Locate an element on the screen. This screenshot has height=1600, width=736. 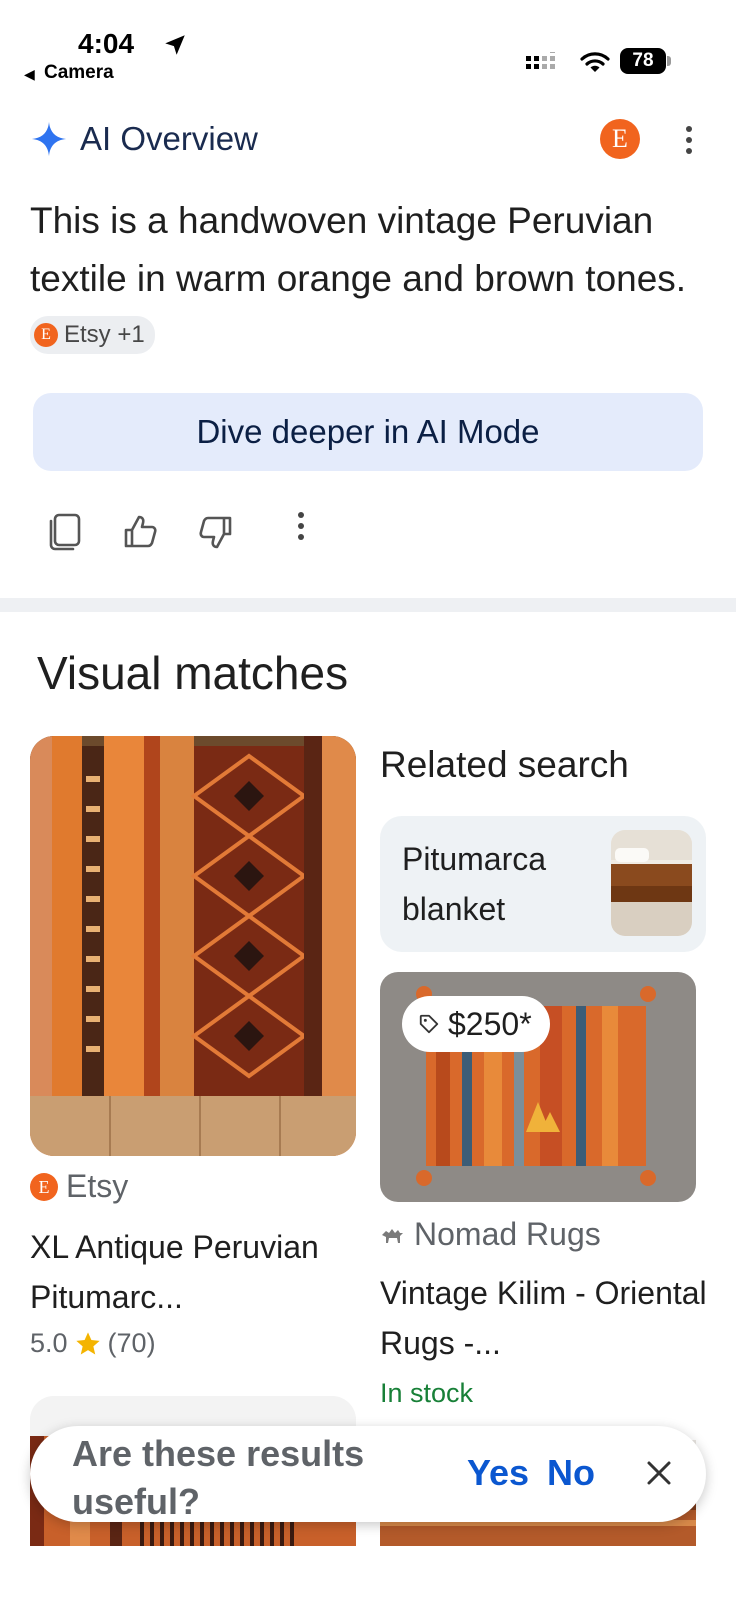
battery-cap is located at coordinates (669, 61).